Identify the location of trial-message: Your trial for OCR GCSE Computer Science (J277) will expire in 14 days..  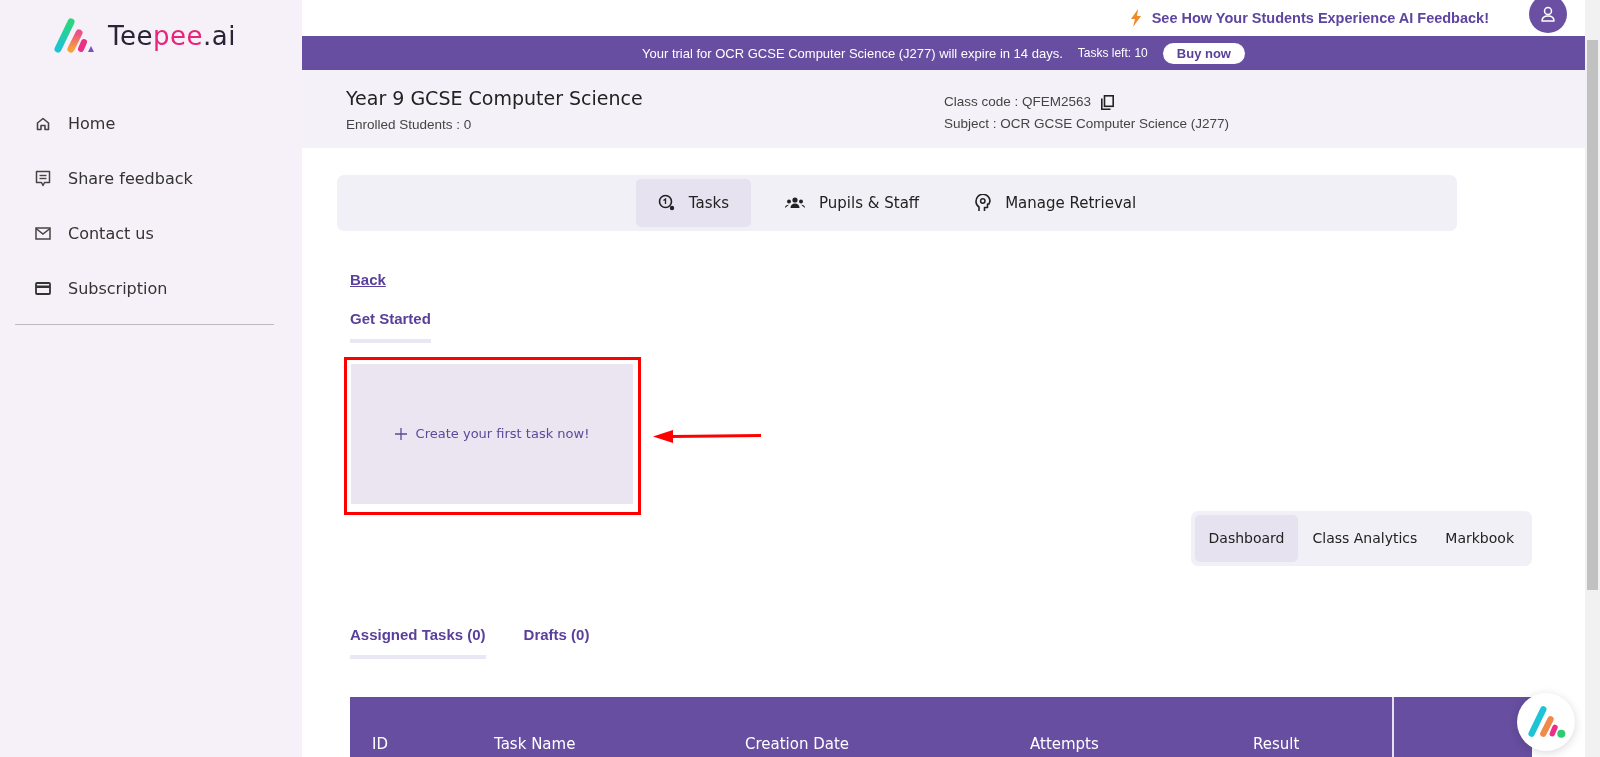
(852, 53).